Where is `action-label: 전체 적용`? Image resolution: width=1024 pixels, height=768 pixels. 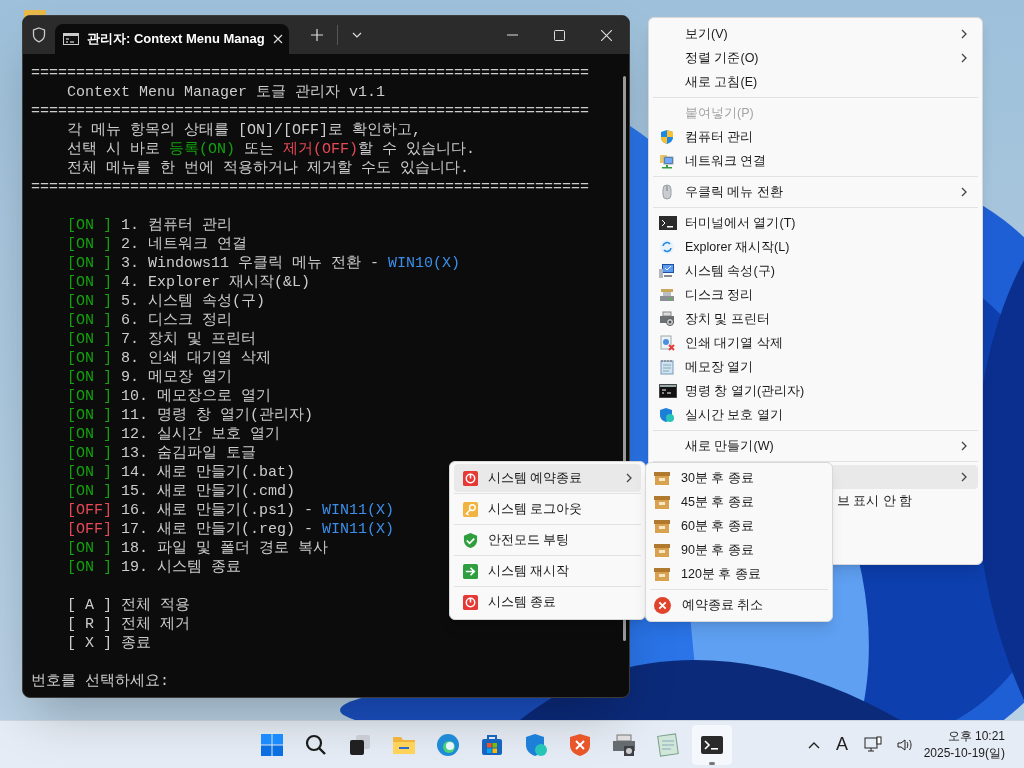
action-label: 전체 적용 is located at coordinates (156, 605).